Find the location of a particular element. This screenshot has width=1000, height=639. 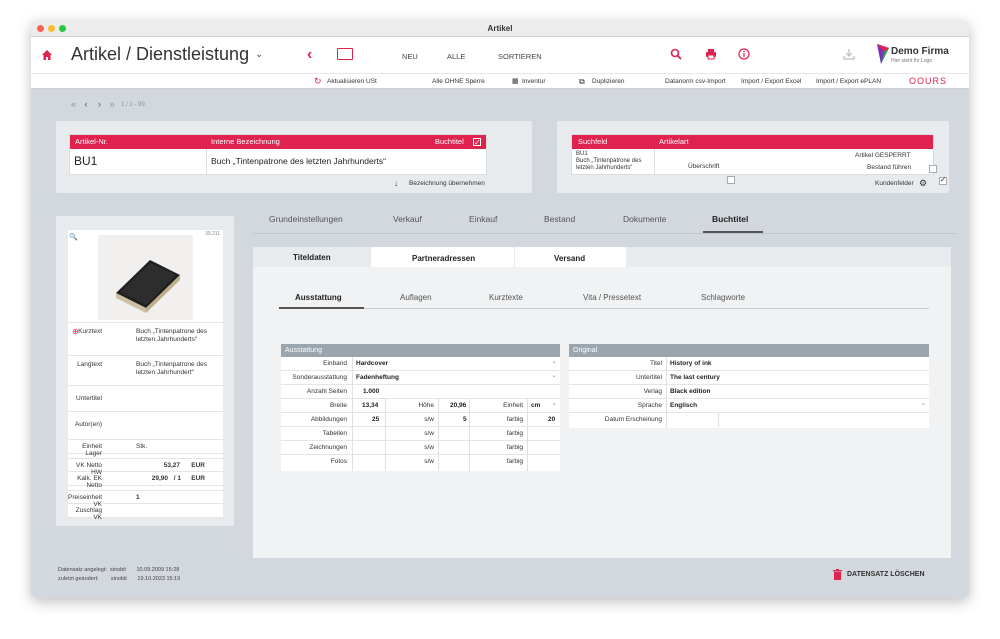

sort-button: SORTIEREN is located at coordinates (520, 56).